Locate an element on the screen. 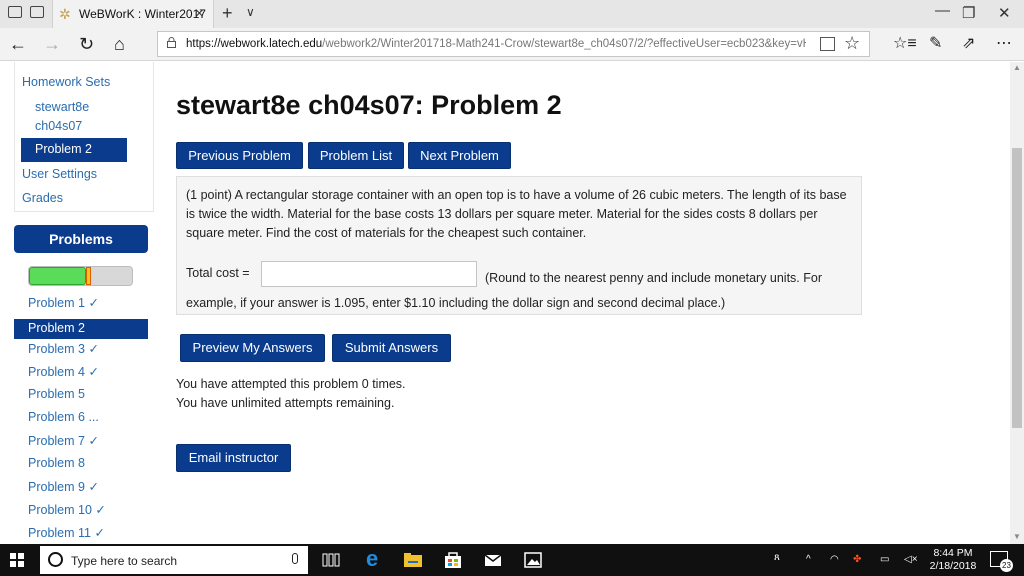  problem-list-item: Problem 10 ✓ is located at coordinates (67, 509).